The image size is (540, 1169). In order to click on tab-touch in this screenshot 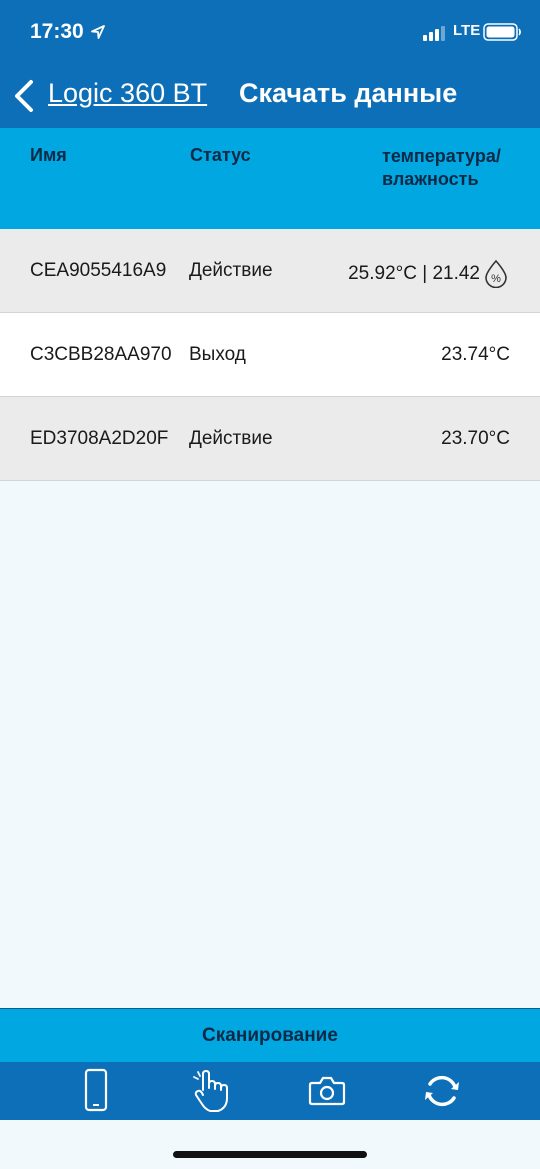, I will do `click(211, 1091)`.